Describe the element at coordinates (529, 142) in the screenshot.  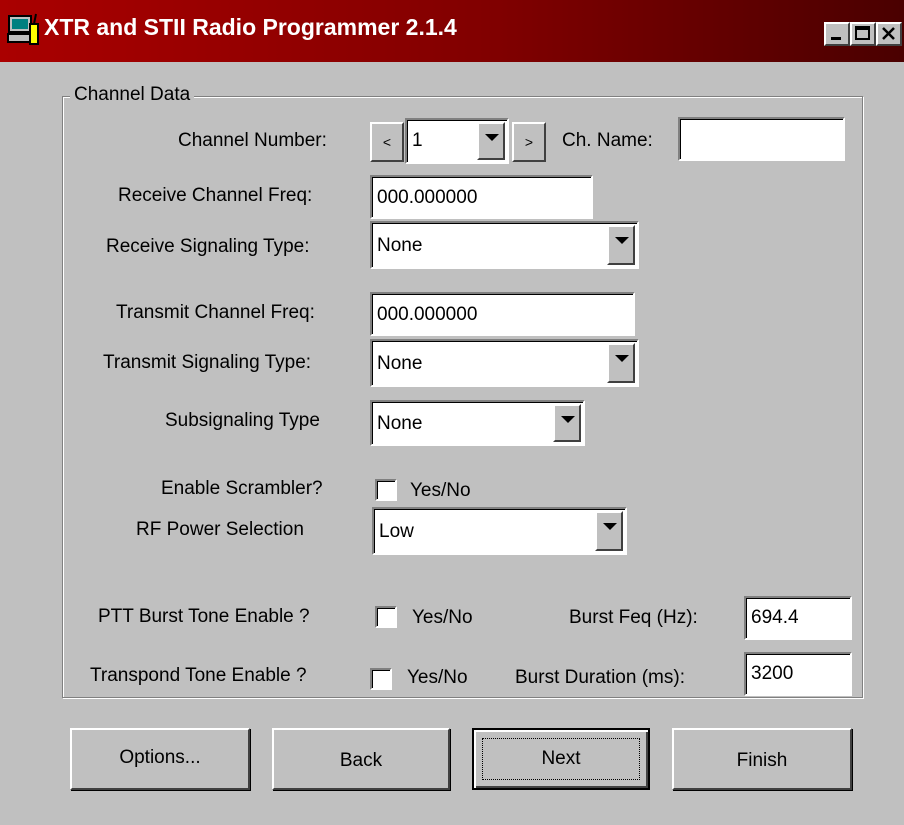
I see `next-channel-button: >` at that location.